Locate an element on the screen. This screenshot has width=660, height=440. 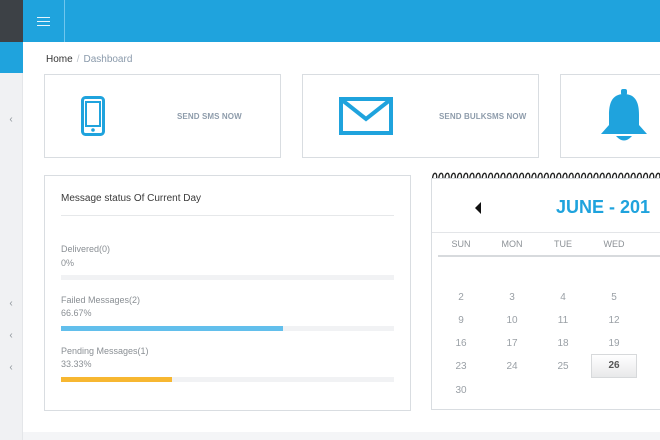
failed-progress-fill is located at coordinates (172, 328).